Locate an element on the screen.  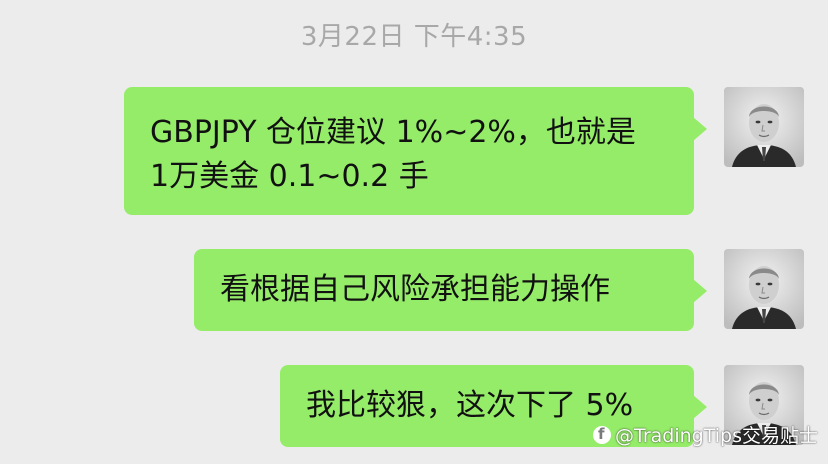
message-row: 看根据自己风险承担能力操作 is located at coordinates (499, 290).